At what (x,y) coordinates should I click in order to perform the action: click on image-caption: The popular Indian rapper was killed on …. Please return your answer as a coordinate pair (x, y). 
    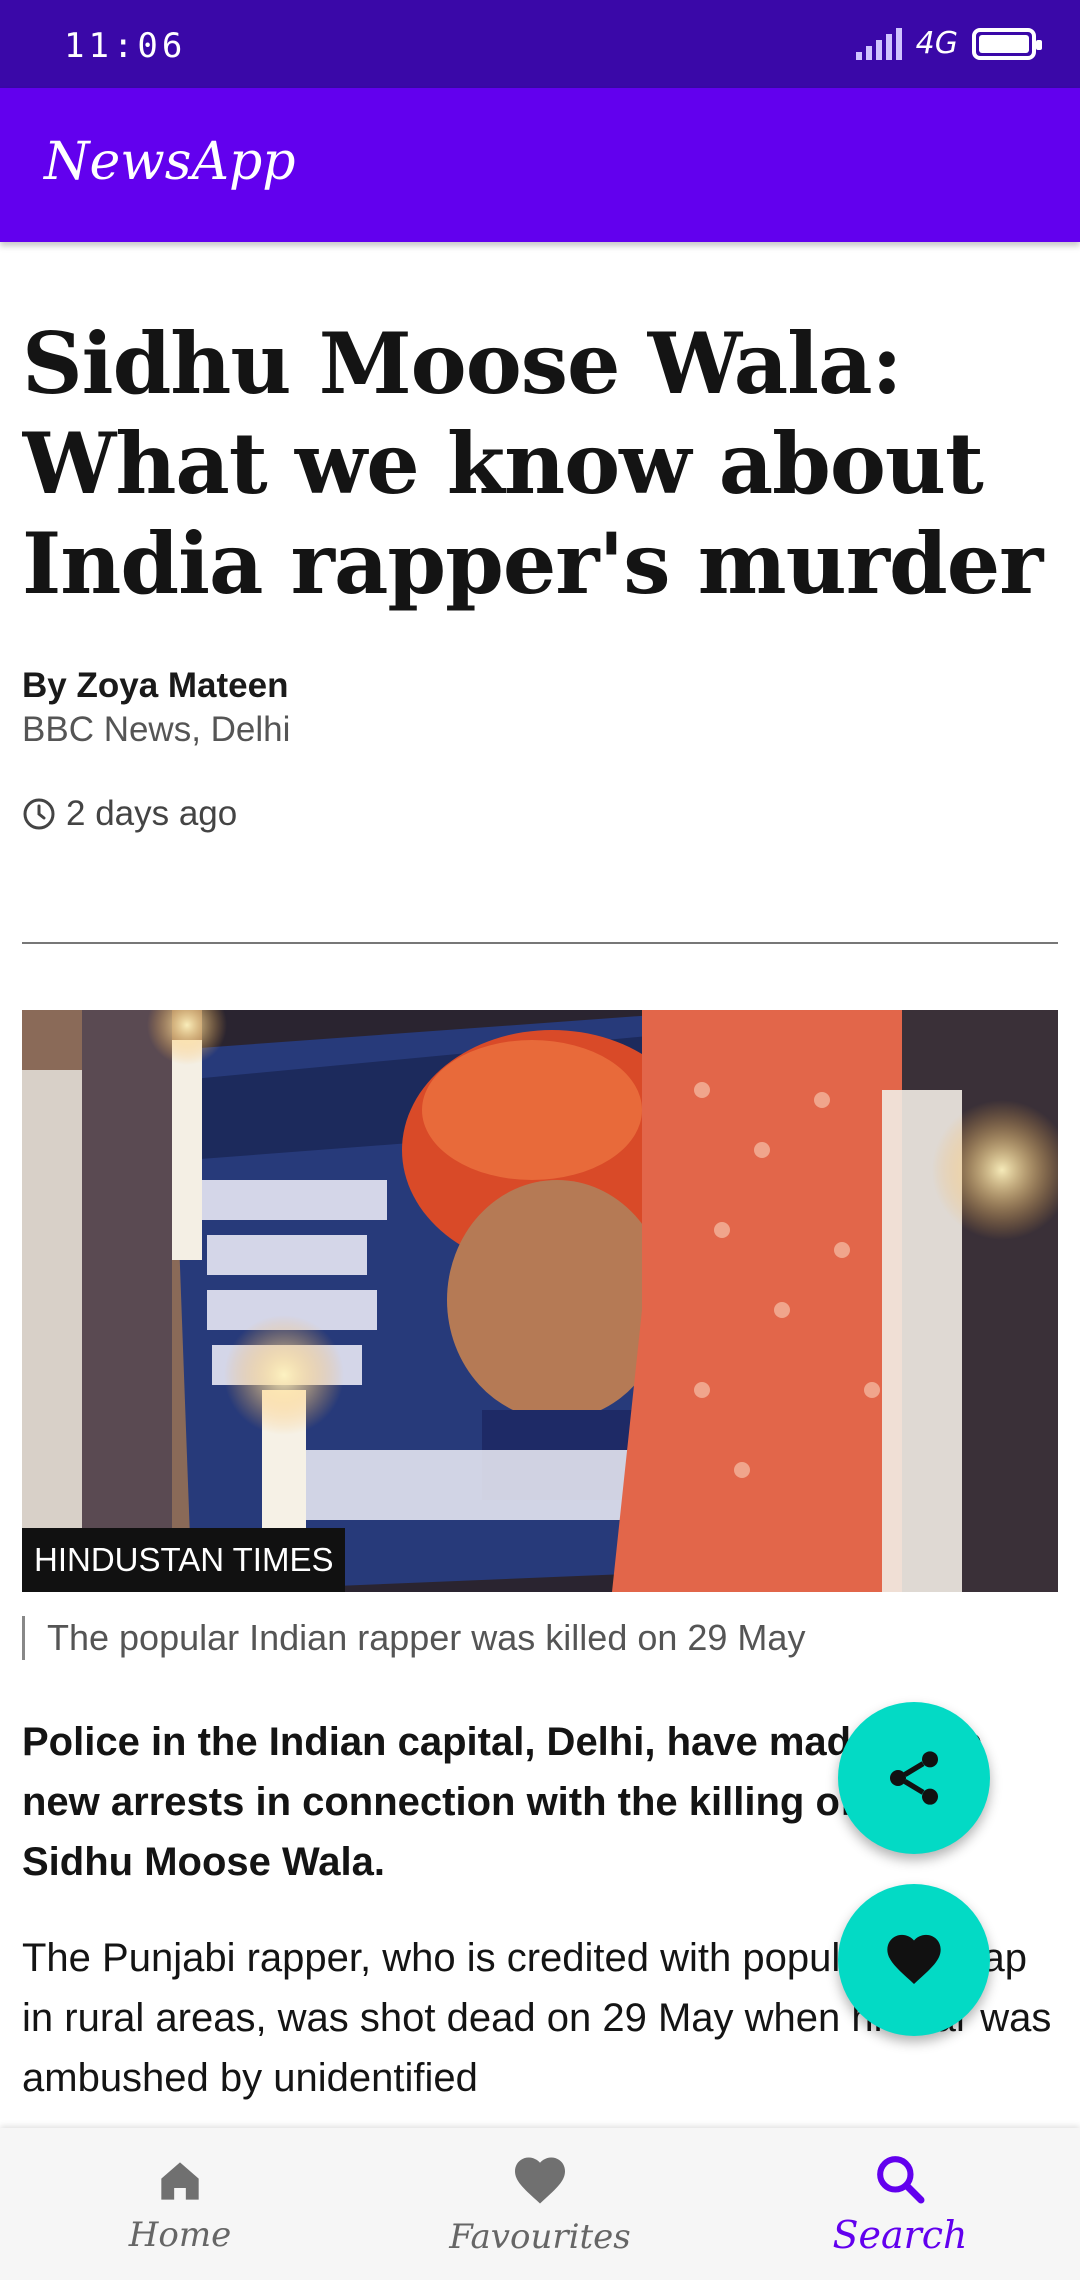
    Looking at the image, I should click on (540, 1638).